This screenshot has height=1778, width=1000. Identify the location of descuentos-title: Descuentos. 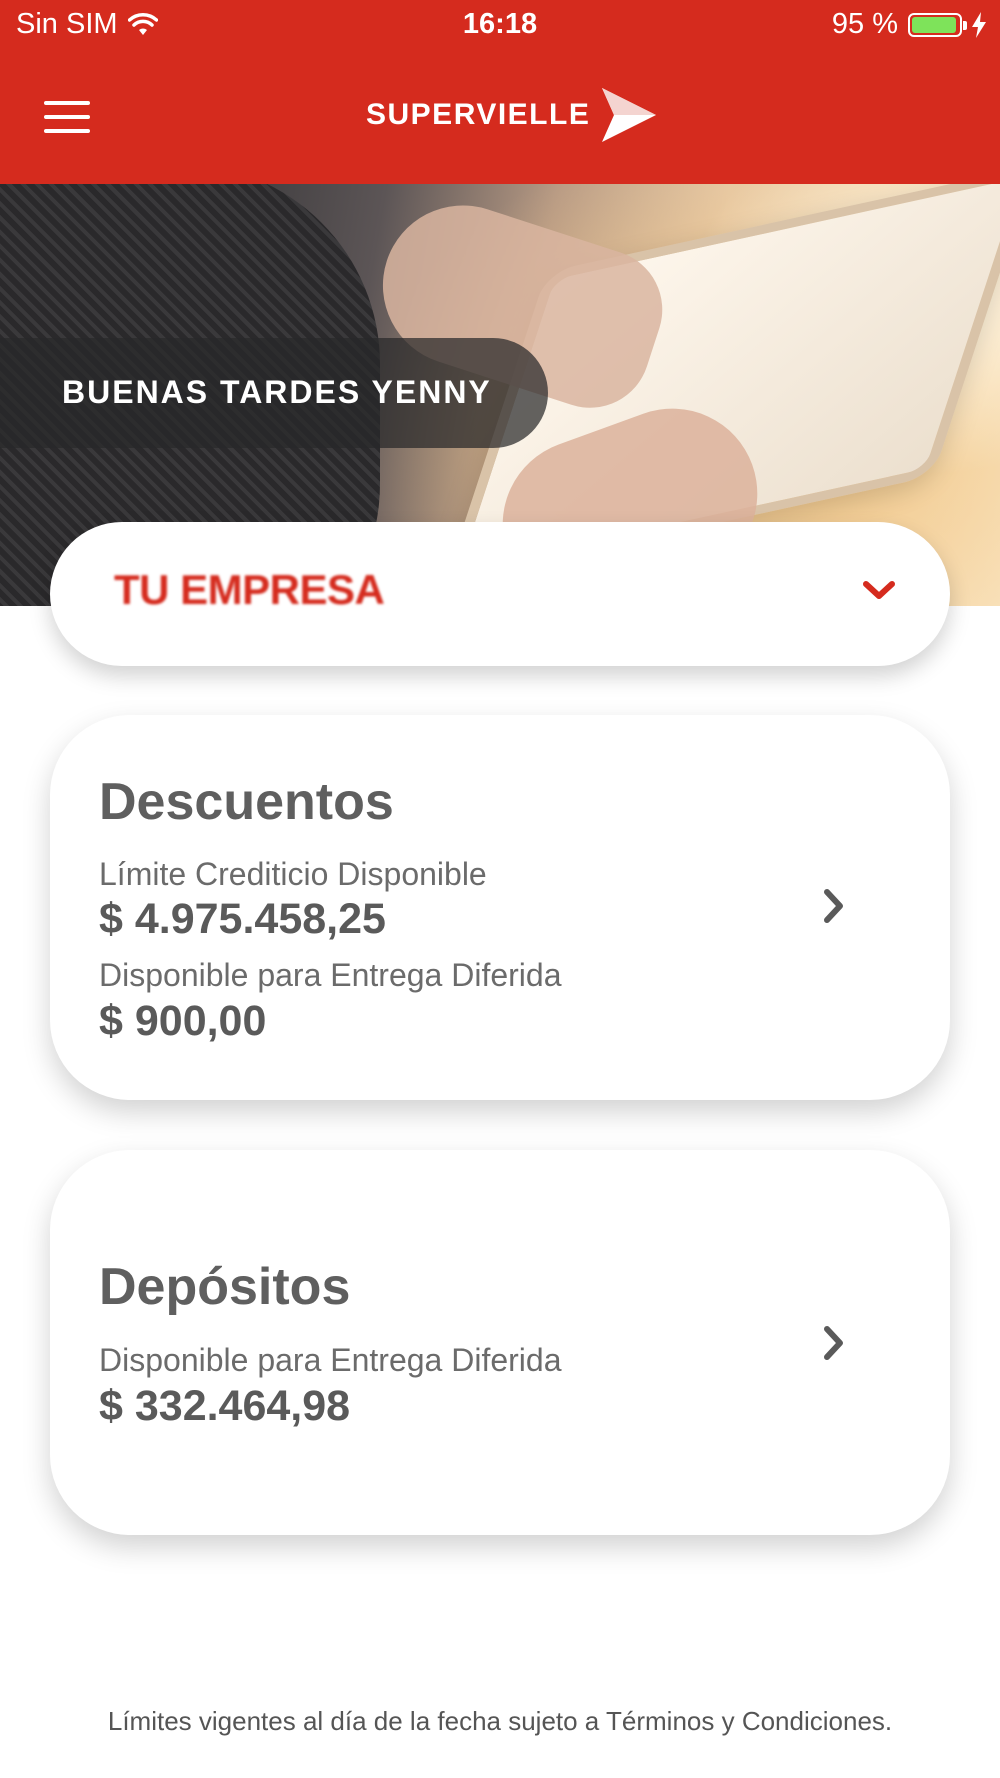
(246, 802).